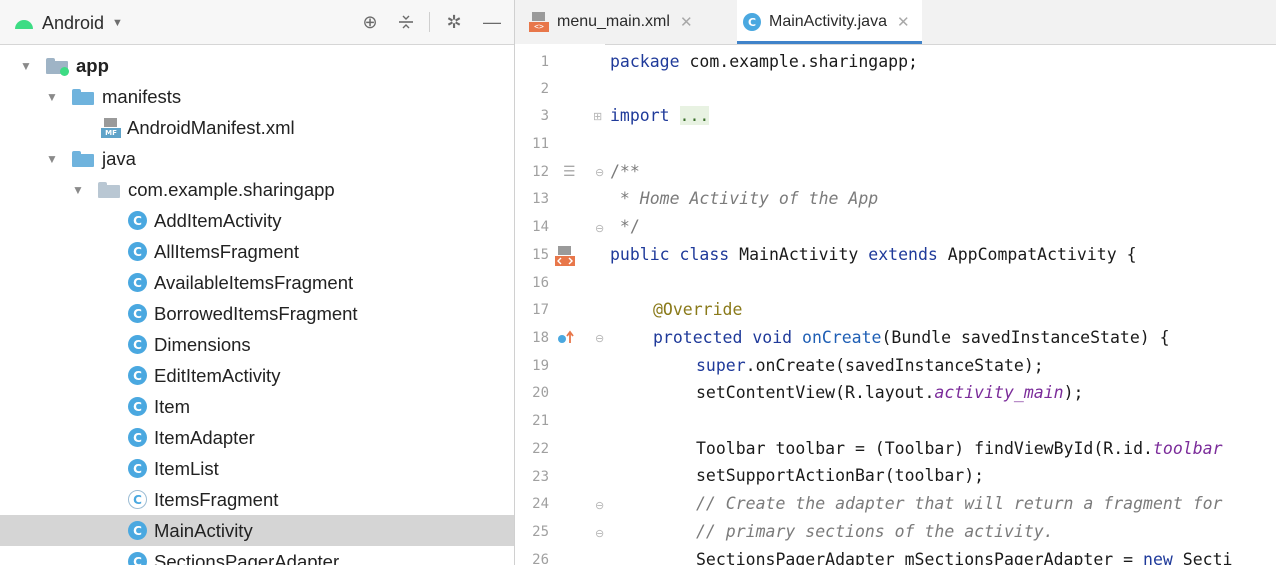  Describe the element at coordinates (254, 282) in the screenshot. I see `tree-item-label: AvailableItemsFragment` at that location.